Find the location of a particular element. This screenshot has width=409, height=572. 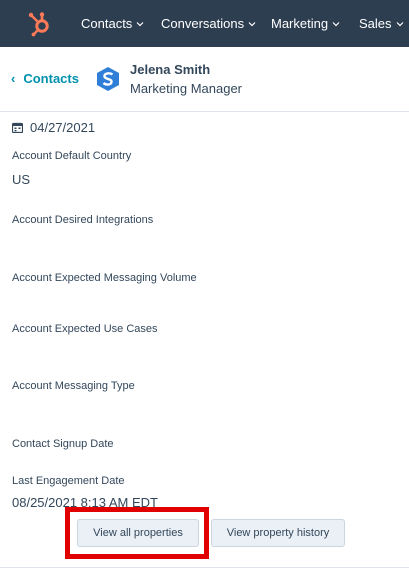

hubspot-sprocket-icon is located at coordinates (40, 24).